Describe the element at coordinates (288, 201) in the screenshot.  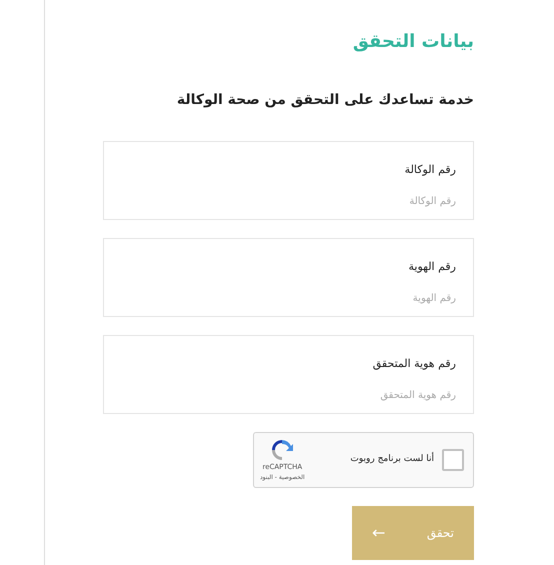
I see `input-field: رقم الوكالة` at that location.